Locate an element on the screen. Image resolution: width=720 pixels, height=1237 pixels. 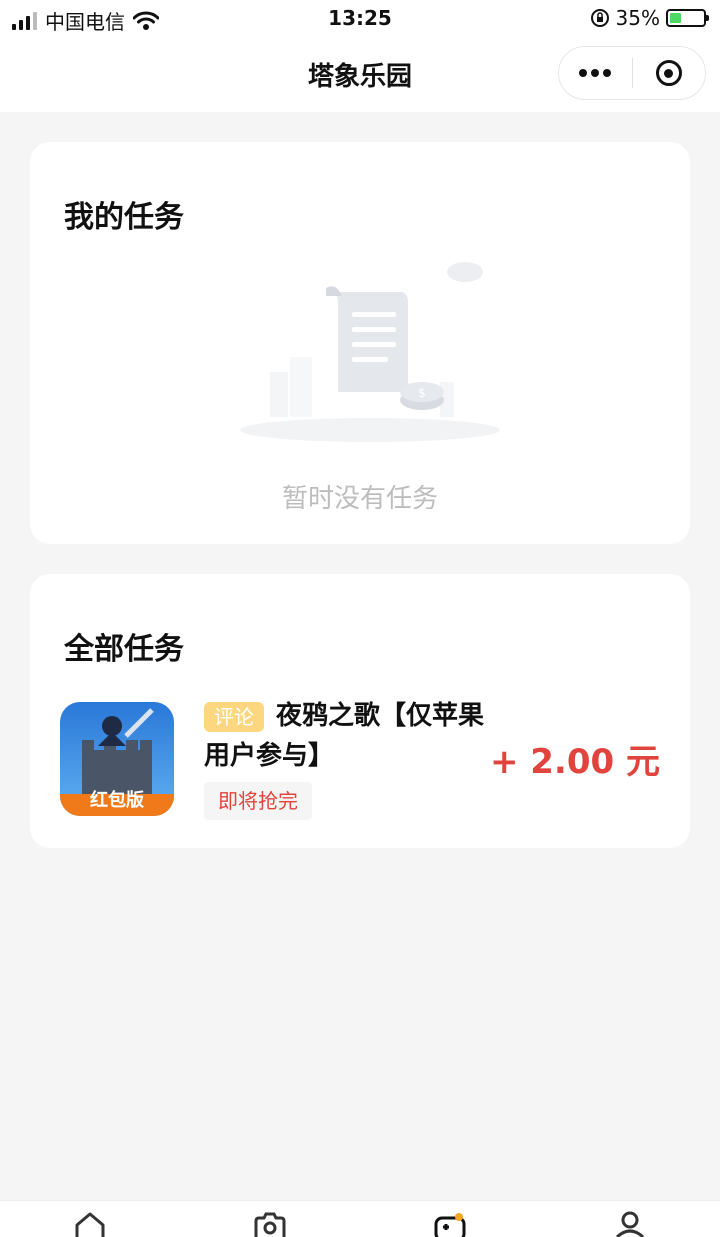
all-tasks-title: 全部任务 is located at coordinates (124, 649).